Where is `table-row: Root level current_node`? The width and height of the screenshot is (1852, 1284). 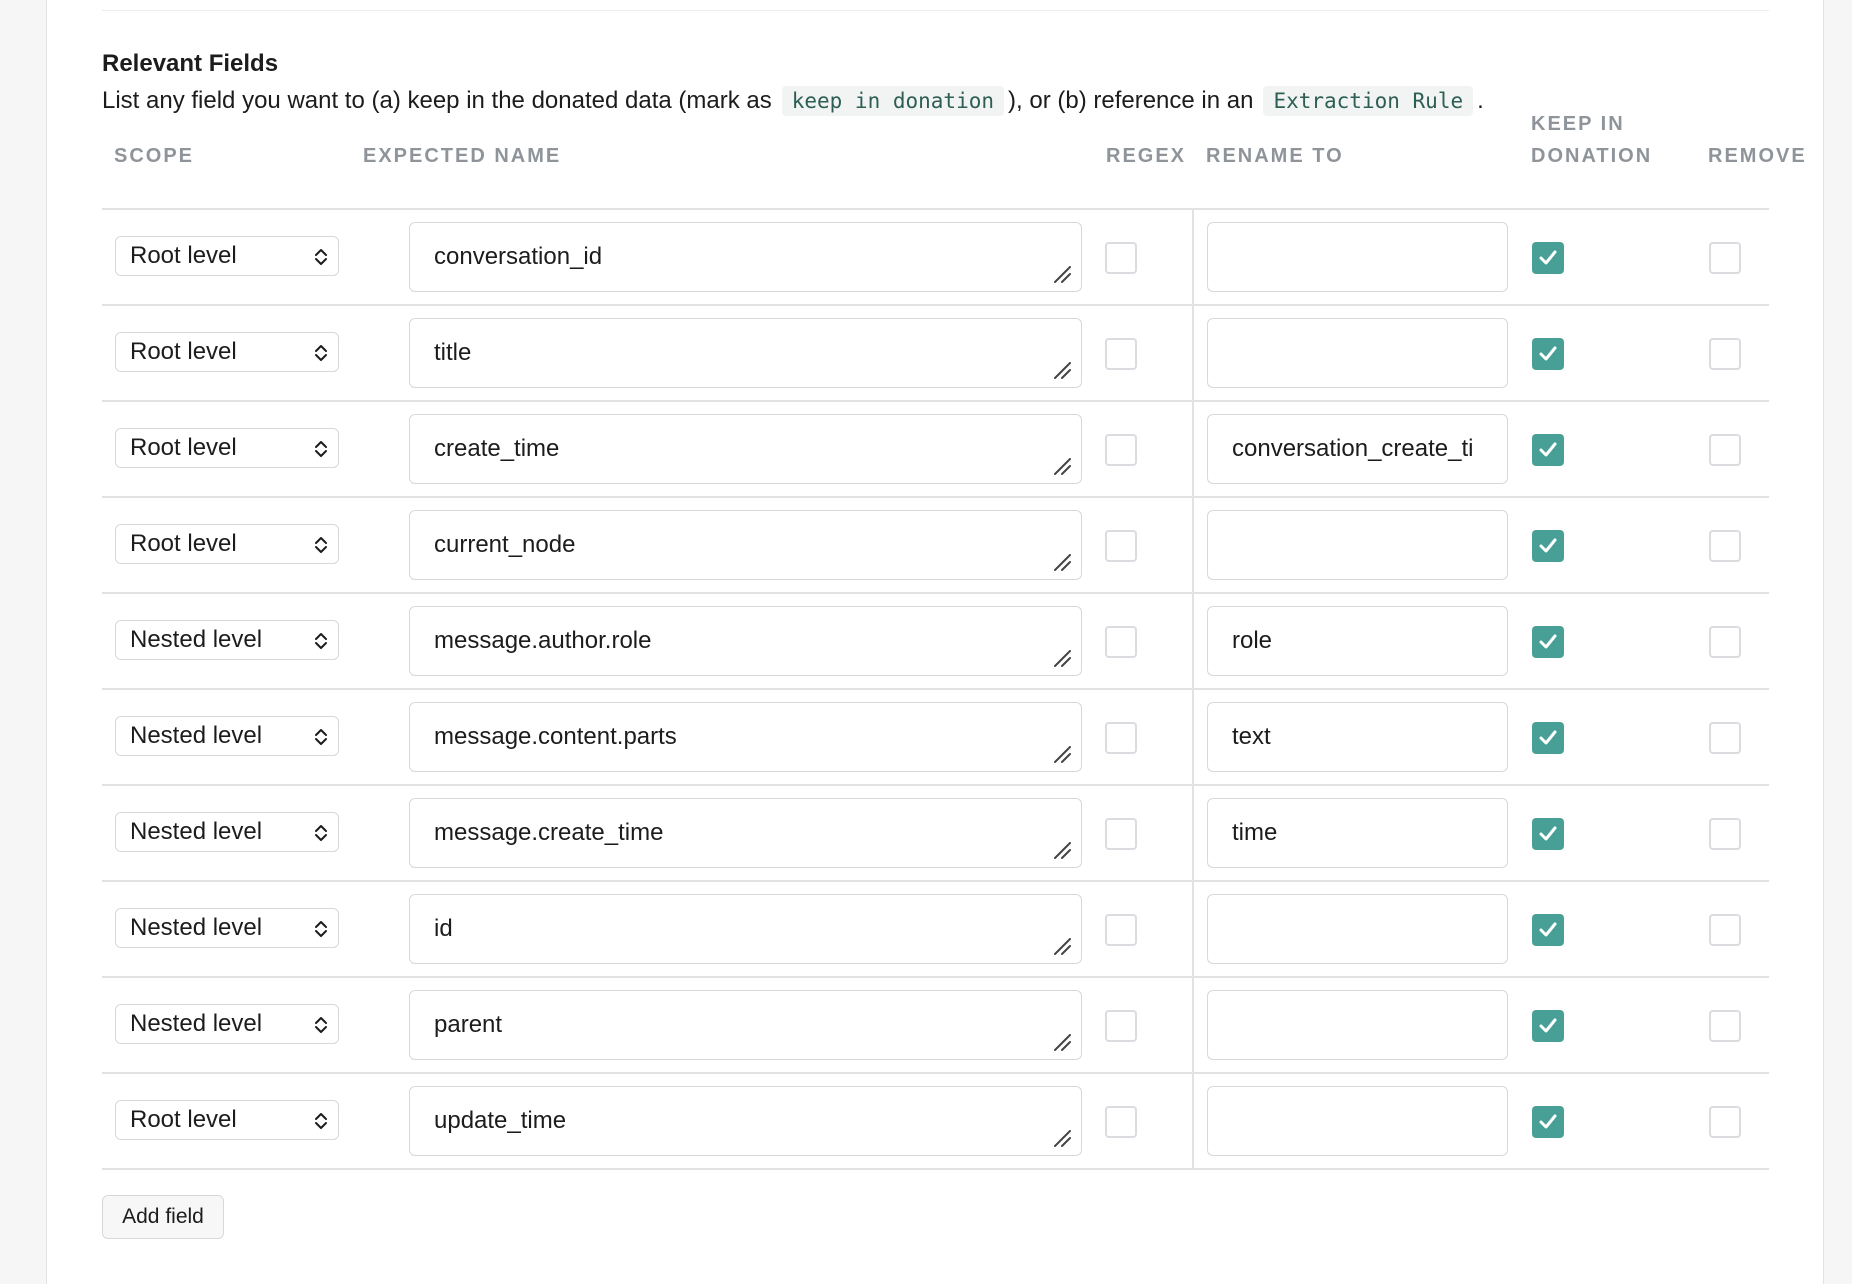
table-row: Root level current_node is located at coordinates (935, 546).